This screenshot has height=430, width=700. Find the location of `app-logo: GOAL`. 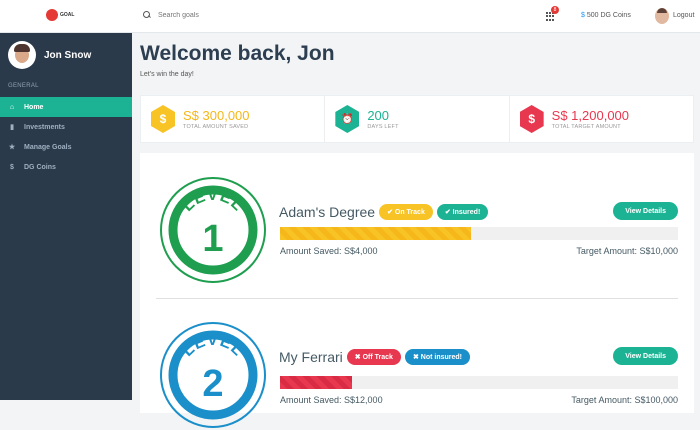

app-logo: GOAL is located at coordinates (60, 15).